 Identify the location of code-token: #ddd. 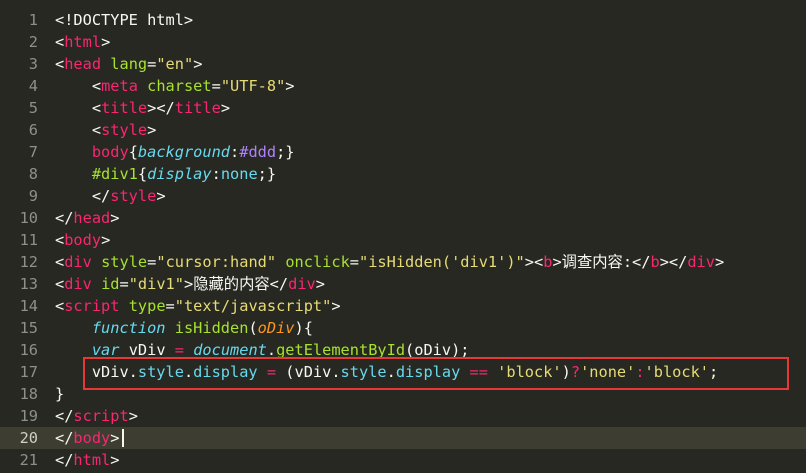
(258, 152).